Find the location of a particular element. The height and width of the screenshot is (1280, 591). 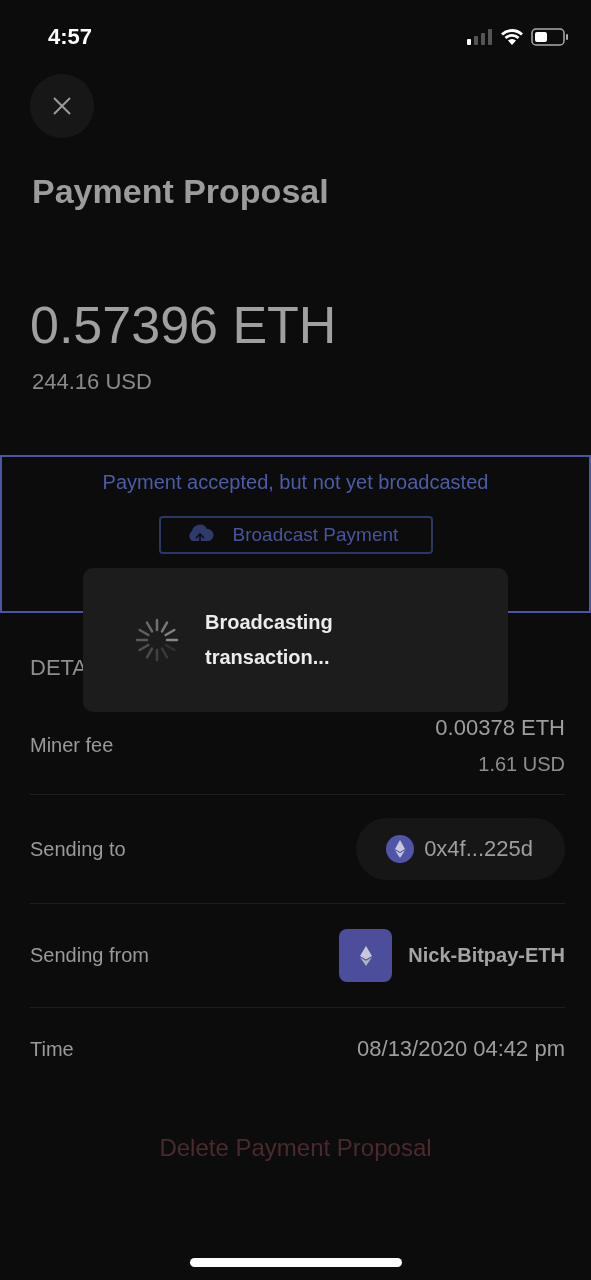

close-icon is located at coordinates (62, 106).